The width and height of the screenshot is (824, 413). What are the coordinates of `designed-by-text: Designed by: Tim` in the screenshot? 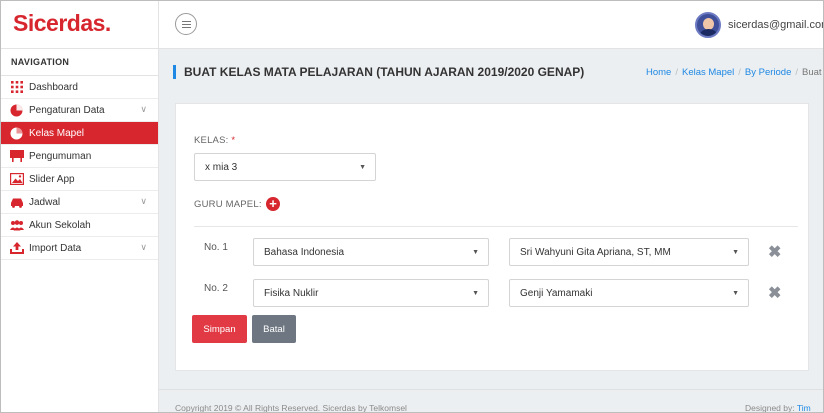 It's located at (778, 408).